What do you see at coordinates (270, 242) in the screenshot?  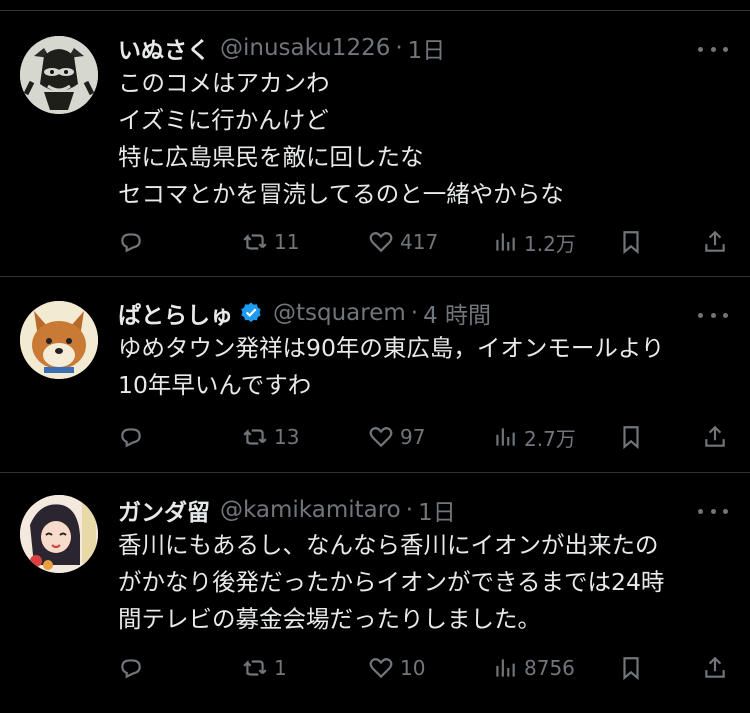 I see `retweet-button: 11` at bounding box center [270, 242].